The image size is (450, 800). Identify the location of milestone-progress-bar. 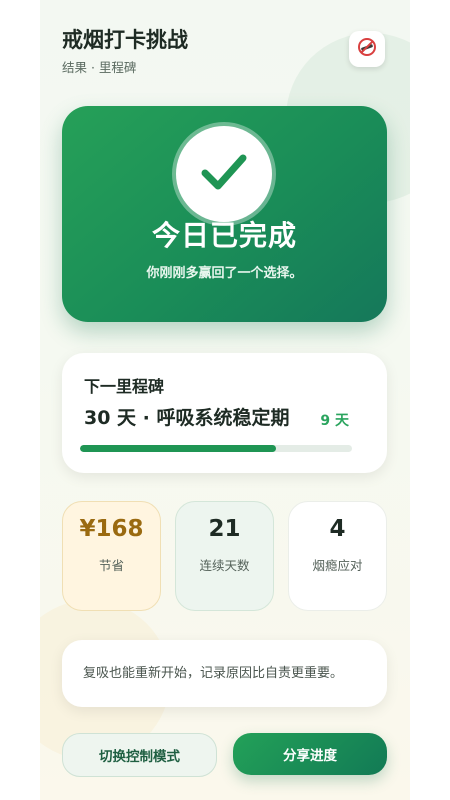
(216, 448).